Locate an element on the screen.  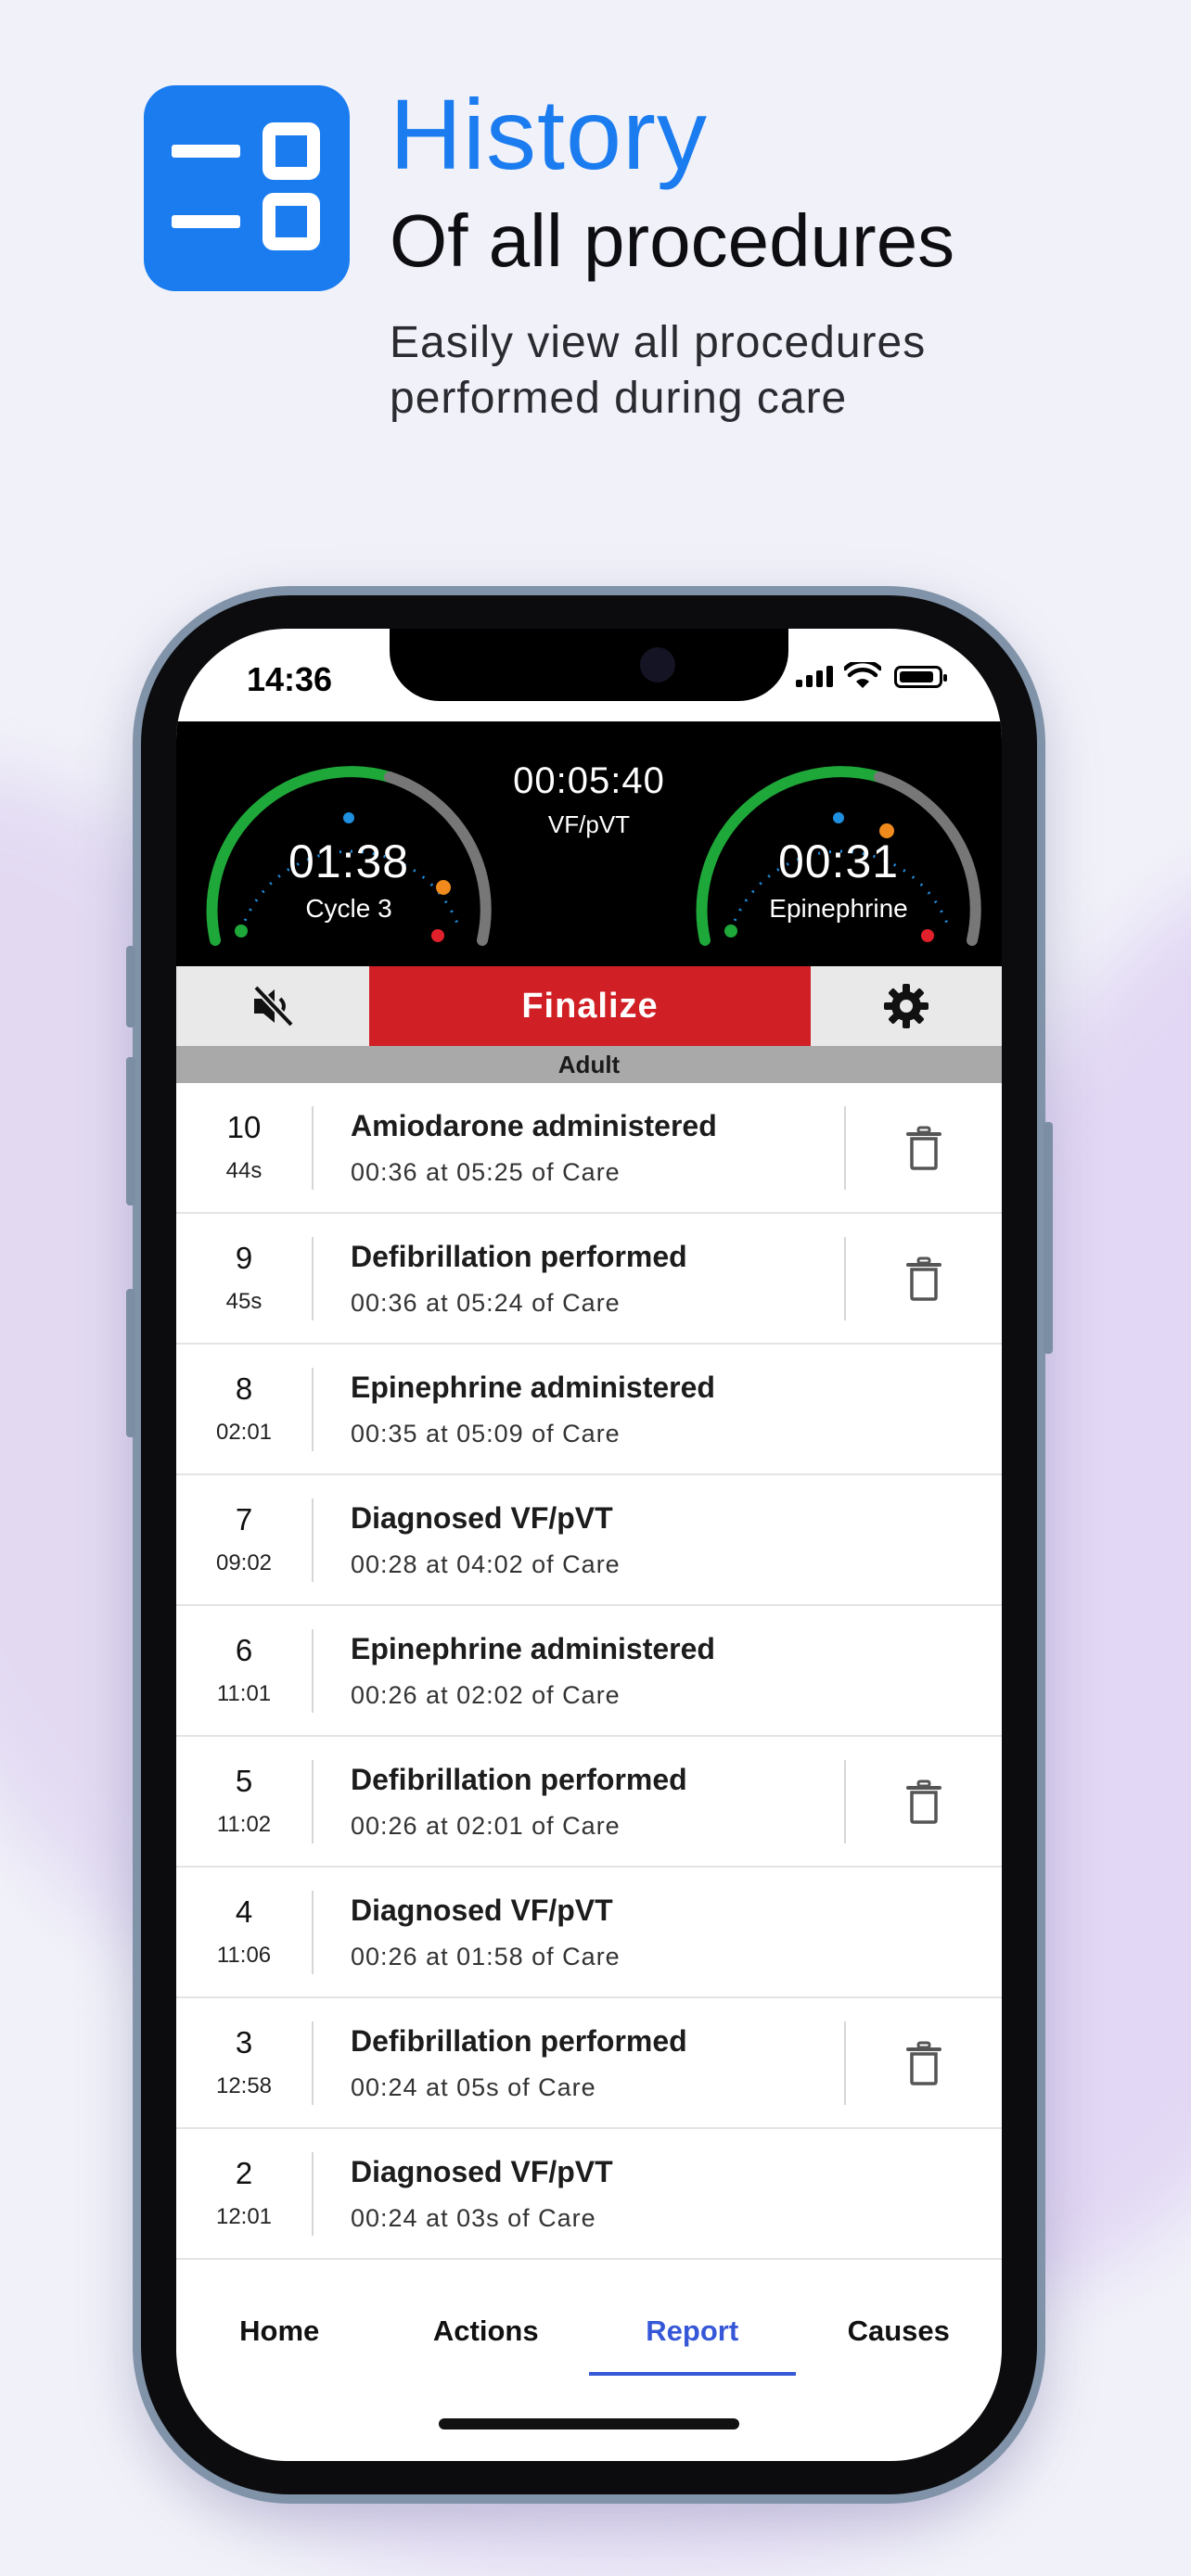
cycle-timer: 01:38 is located at coordinates (349, 861).